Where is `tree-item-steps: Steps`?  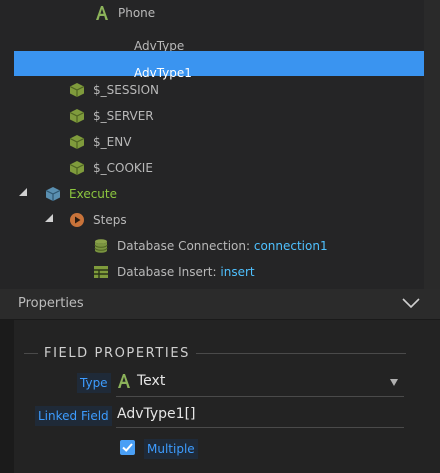
tree-item-steps: Steps is located at coordinates (98, 220).